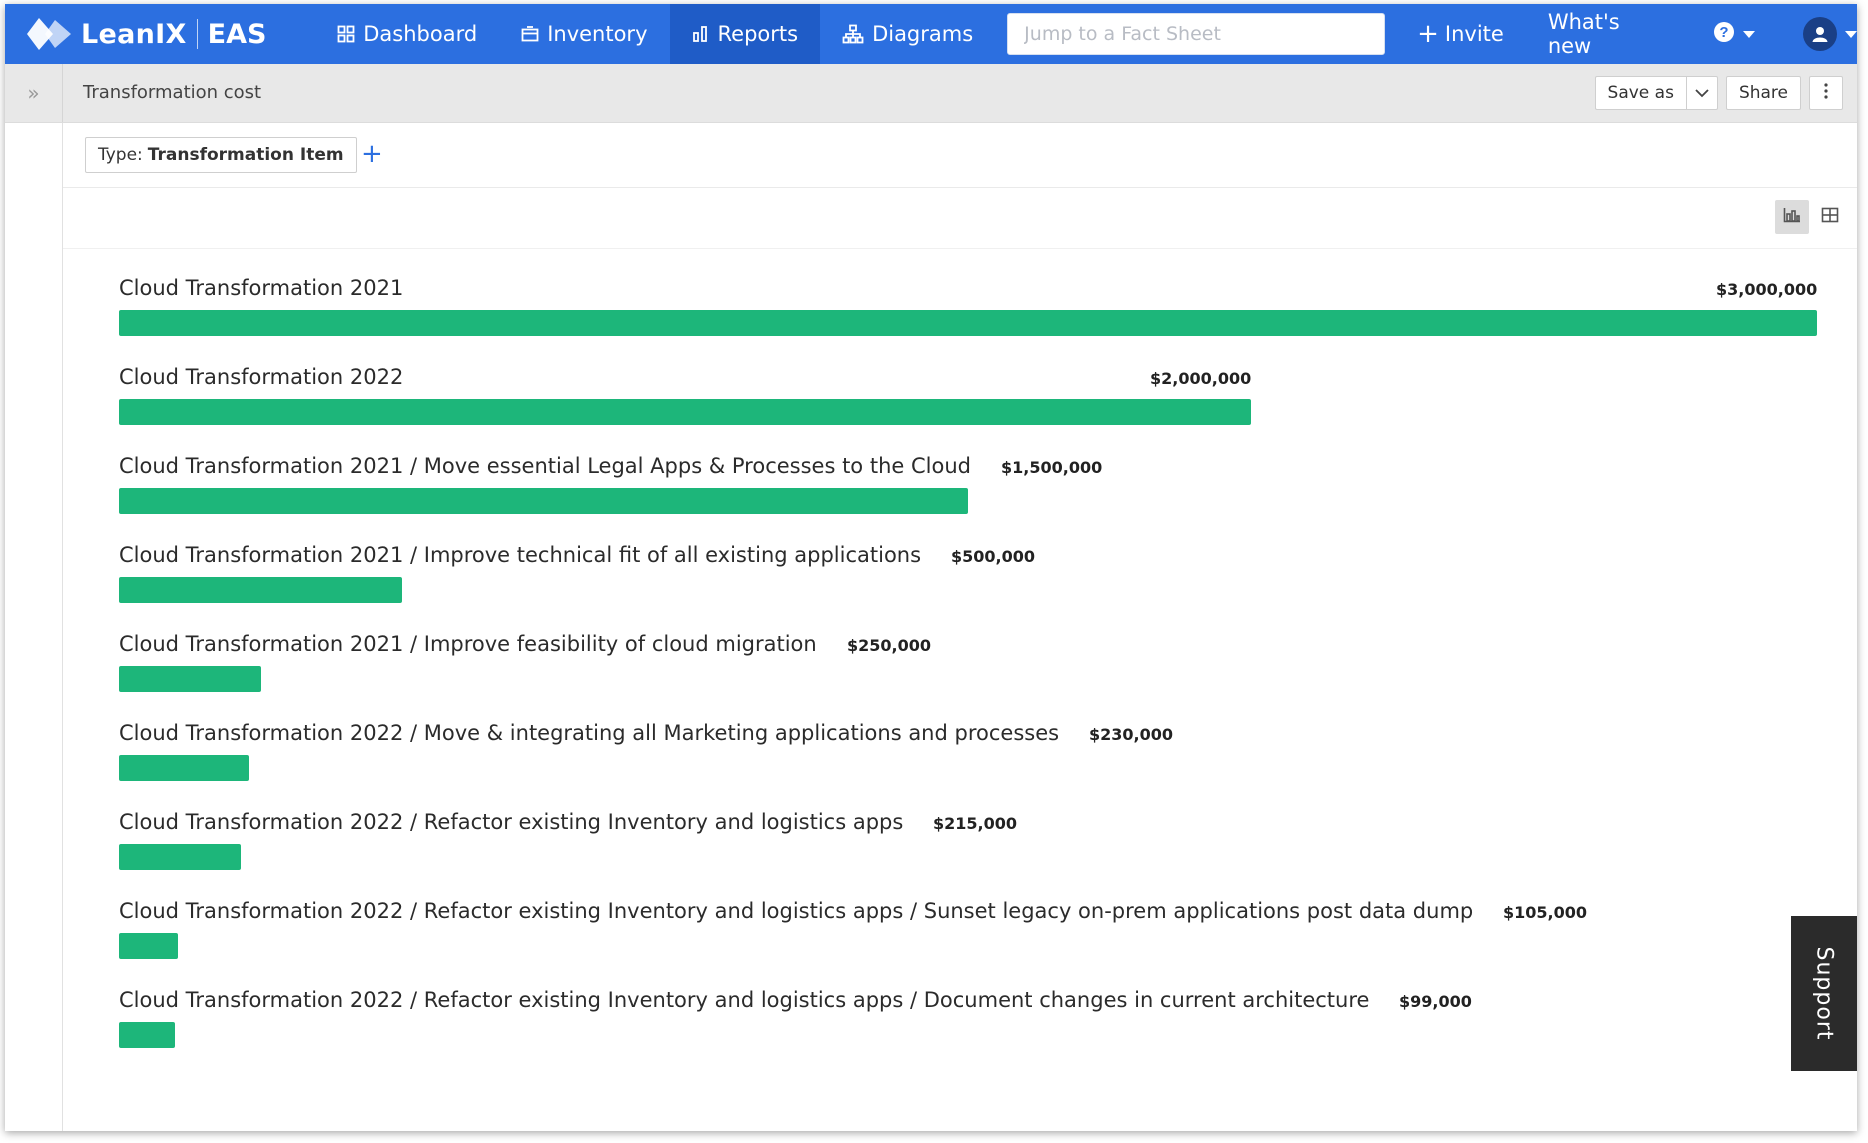 The image size is (1868, 1143). Describe the element at coordinates (1640, 93) in the screenshot. I see `save-as-button: Save as` at that location.